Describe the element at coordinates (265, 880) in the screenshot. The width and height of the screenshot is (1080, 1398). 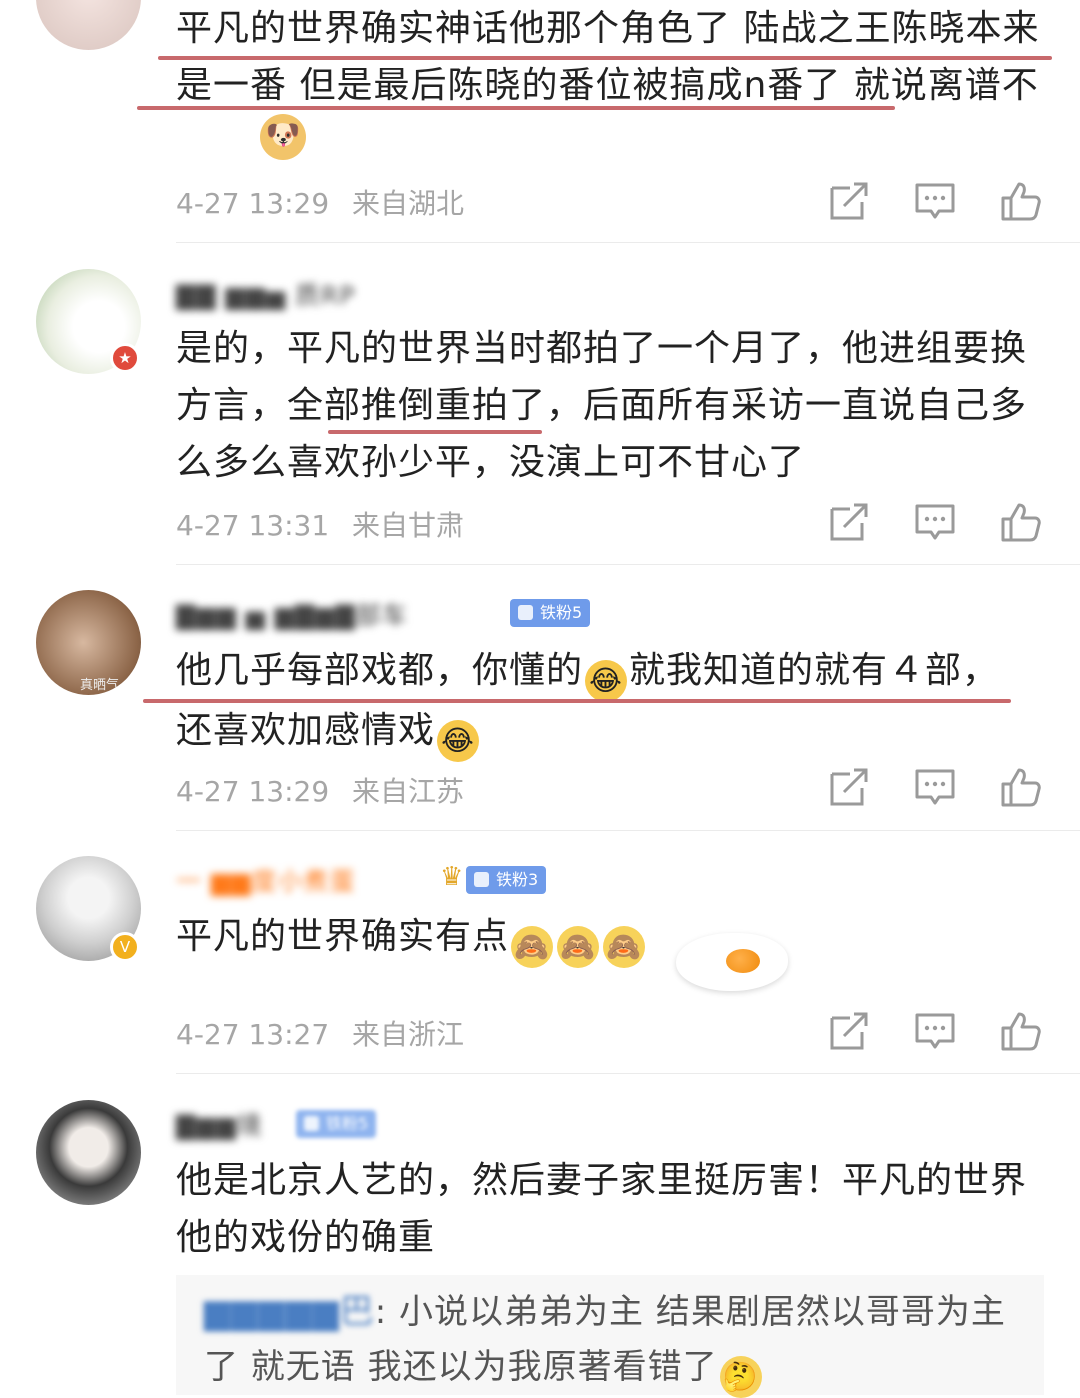
I see `username: 一 ▆▆度小煮蛋` at that location.